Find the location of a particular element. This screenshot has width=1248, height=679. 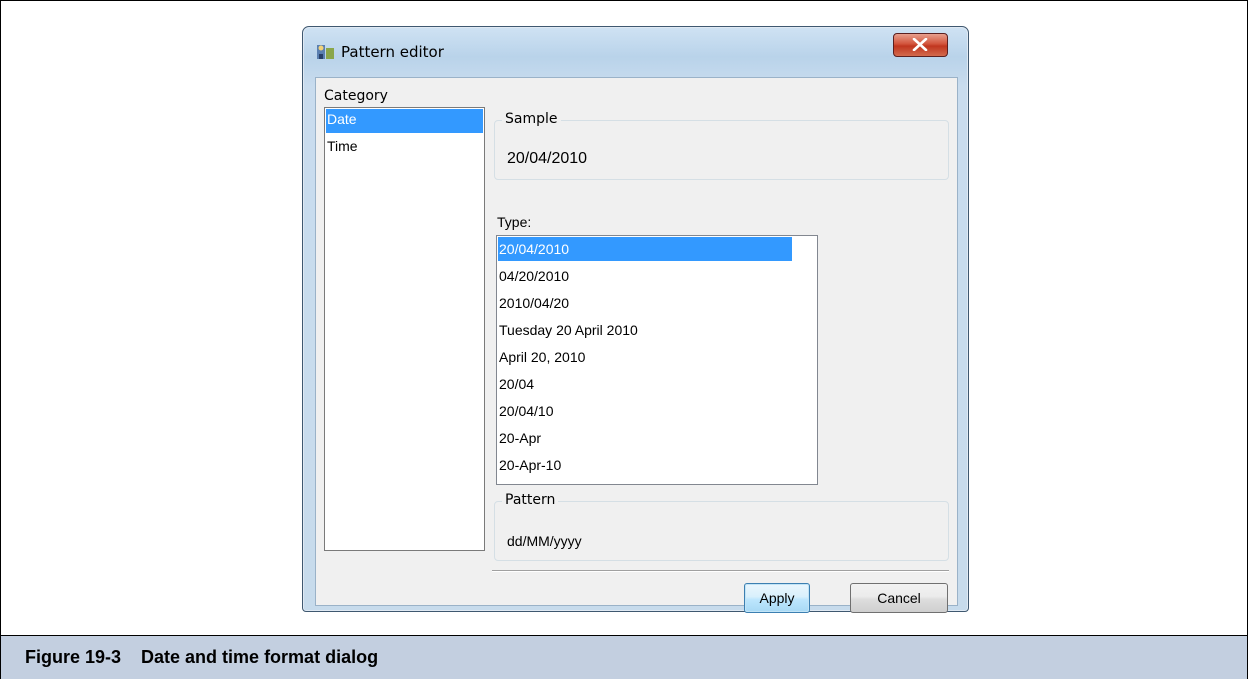

apply-button: Apply is located at coordinates (777, 598).